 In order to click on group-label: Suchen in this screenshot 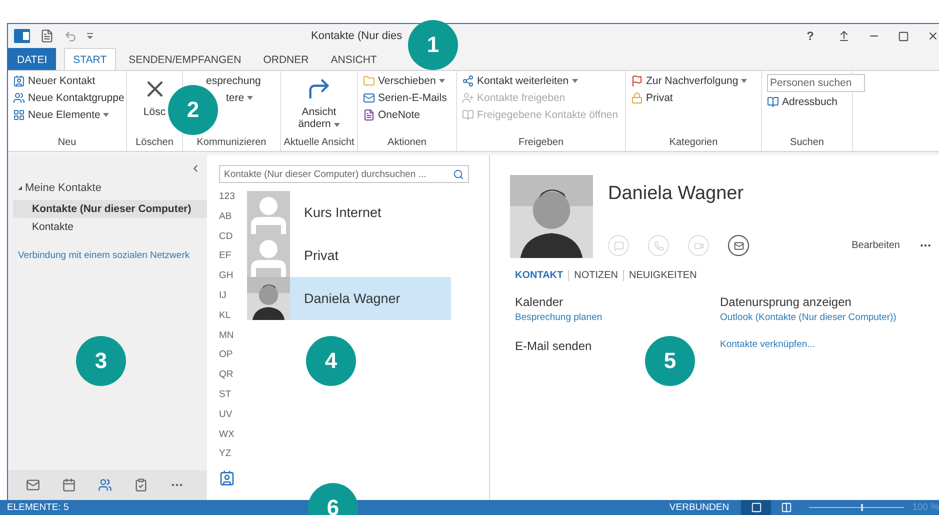, I will do `click(807, 143)`.